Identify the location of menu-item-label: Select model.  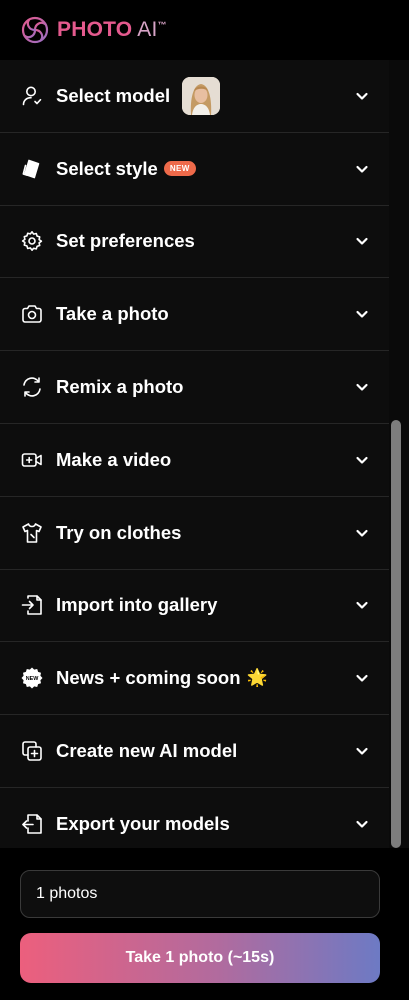
(113, 95).